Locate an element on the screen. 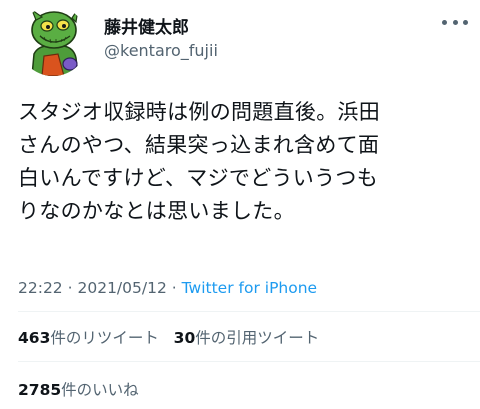 Image resolution: width=480 pixels, height=409 pixels. author-display-name: 藤井健太郎 is located at coordinates (146, 25).